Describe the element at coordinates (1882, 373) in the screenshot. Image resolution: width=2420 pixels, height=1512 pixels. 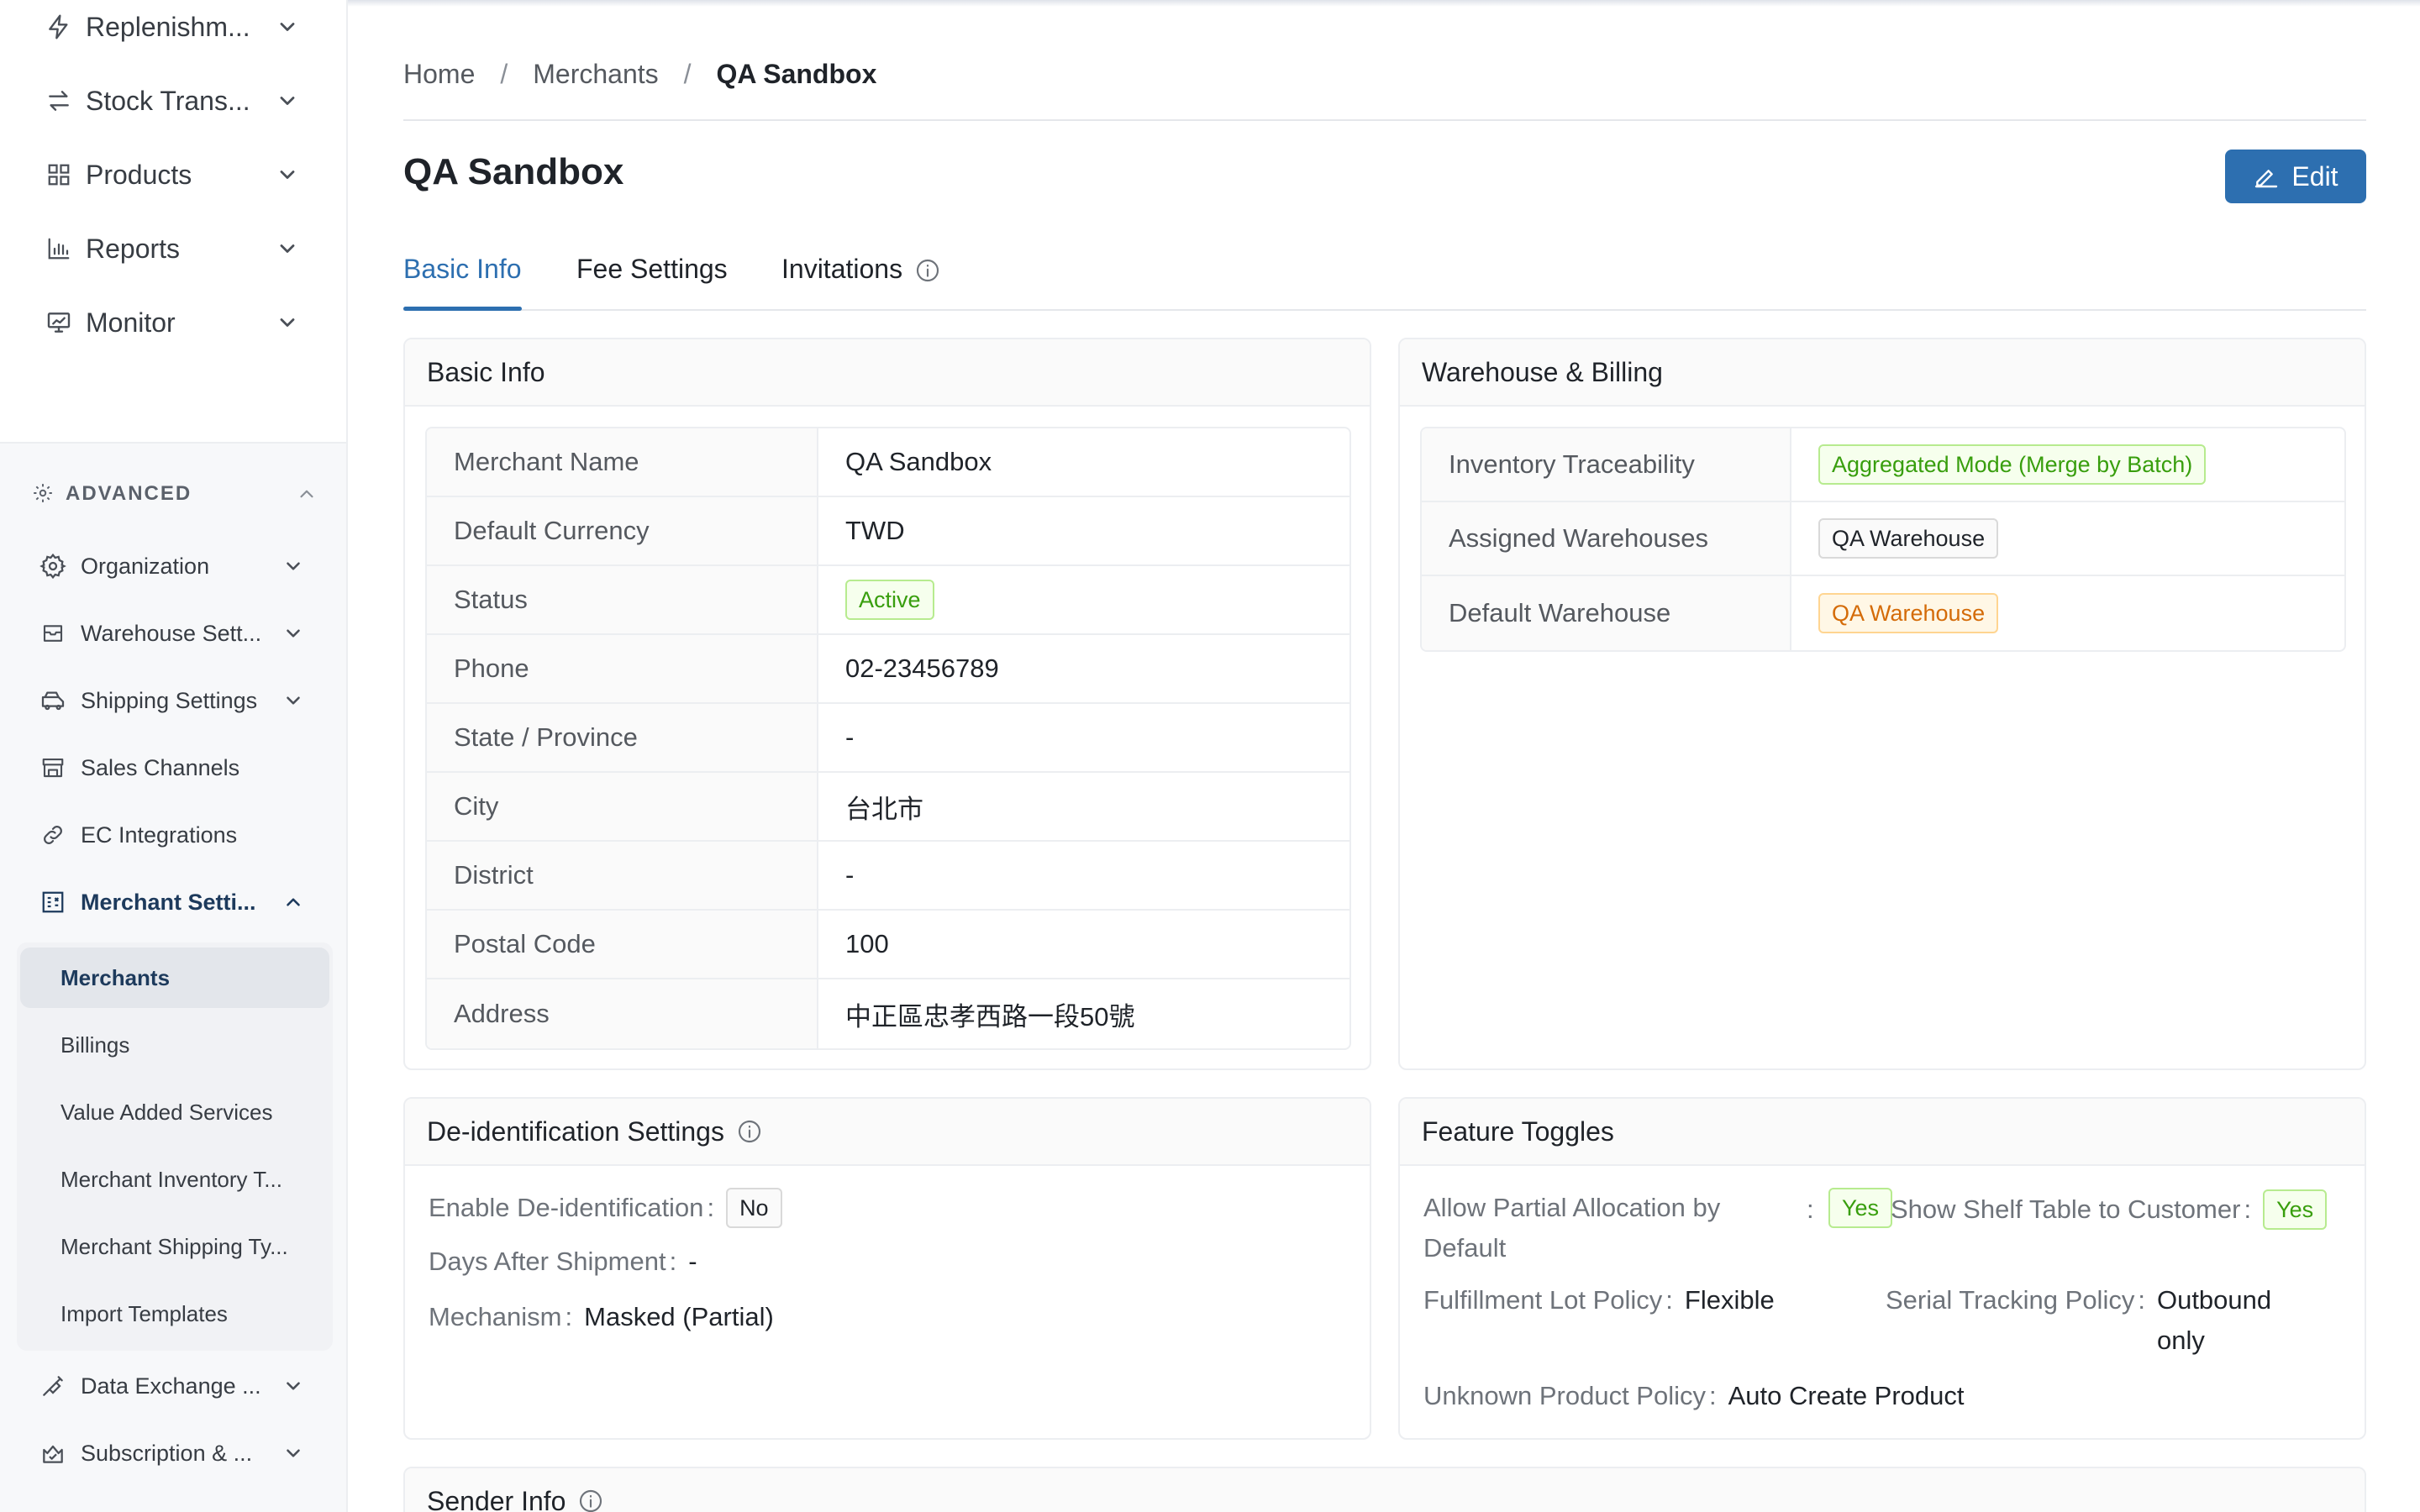
I see `card-title: Warehouse & Billing` at that location.